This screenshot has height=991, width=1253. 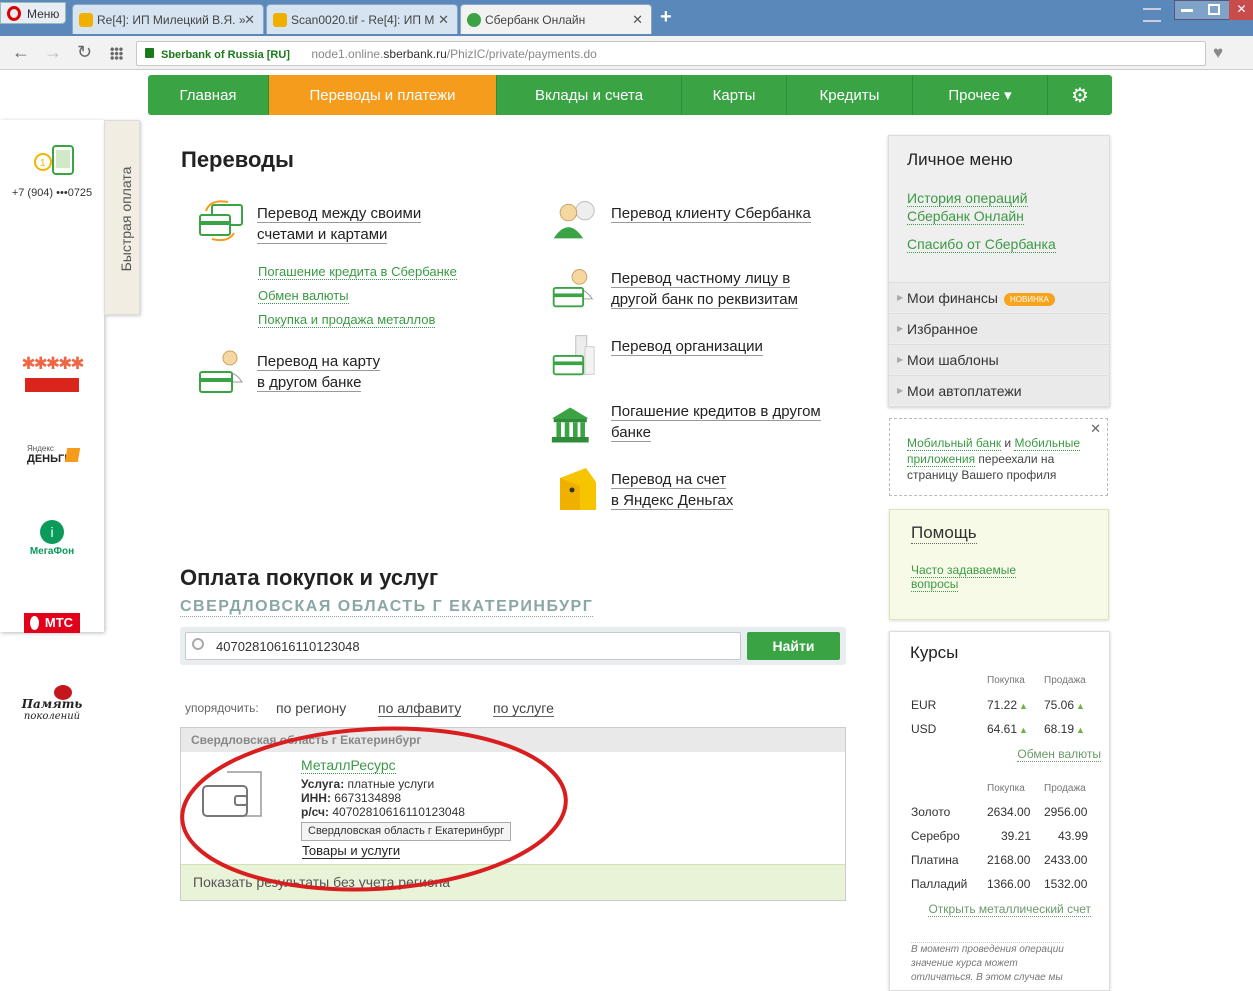 What do you see at coordinates (339, 224) in the screenshot?
I see `transfer-own-accounts: Перевод между своими счетами и картами` at bounding box center [339, 224].